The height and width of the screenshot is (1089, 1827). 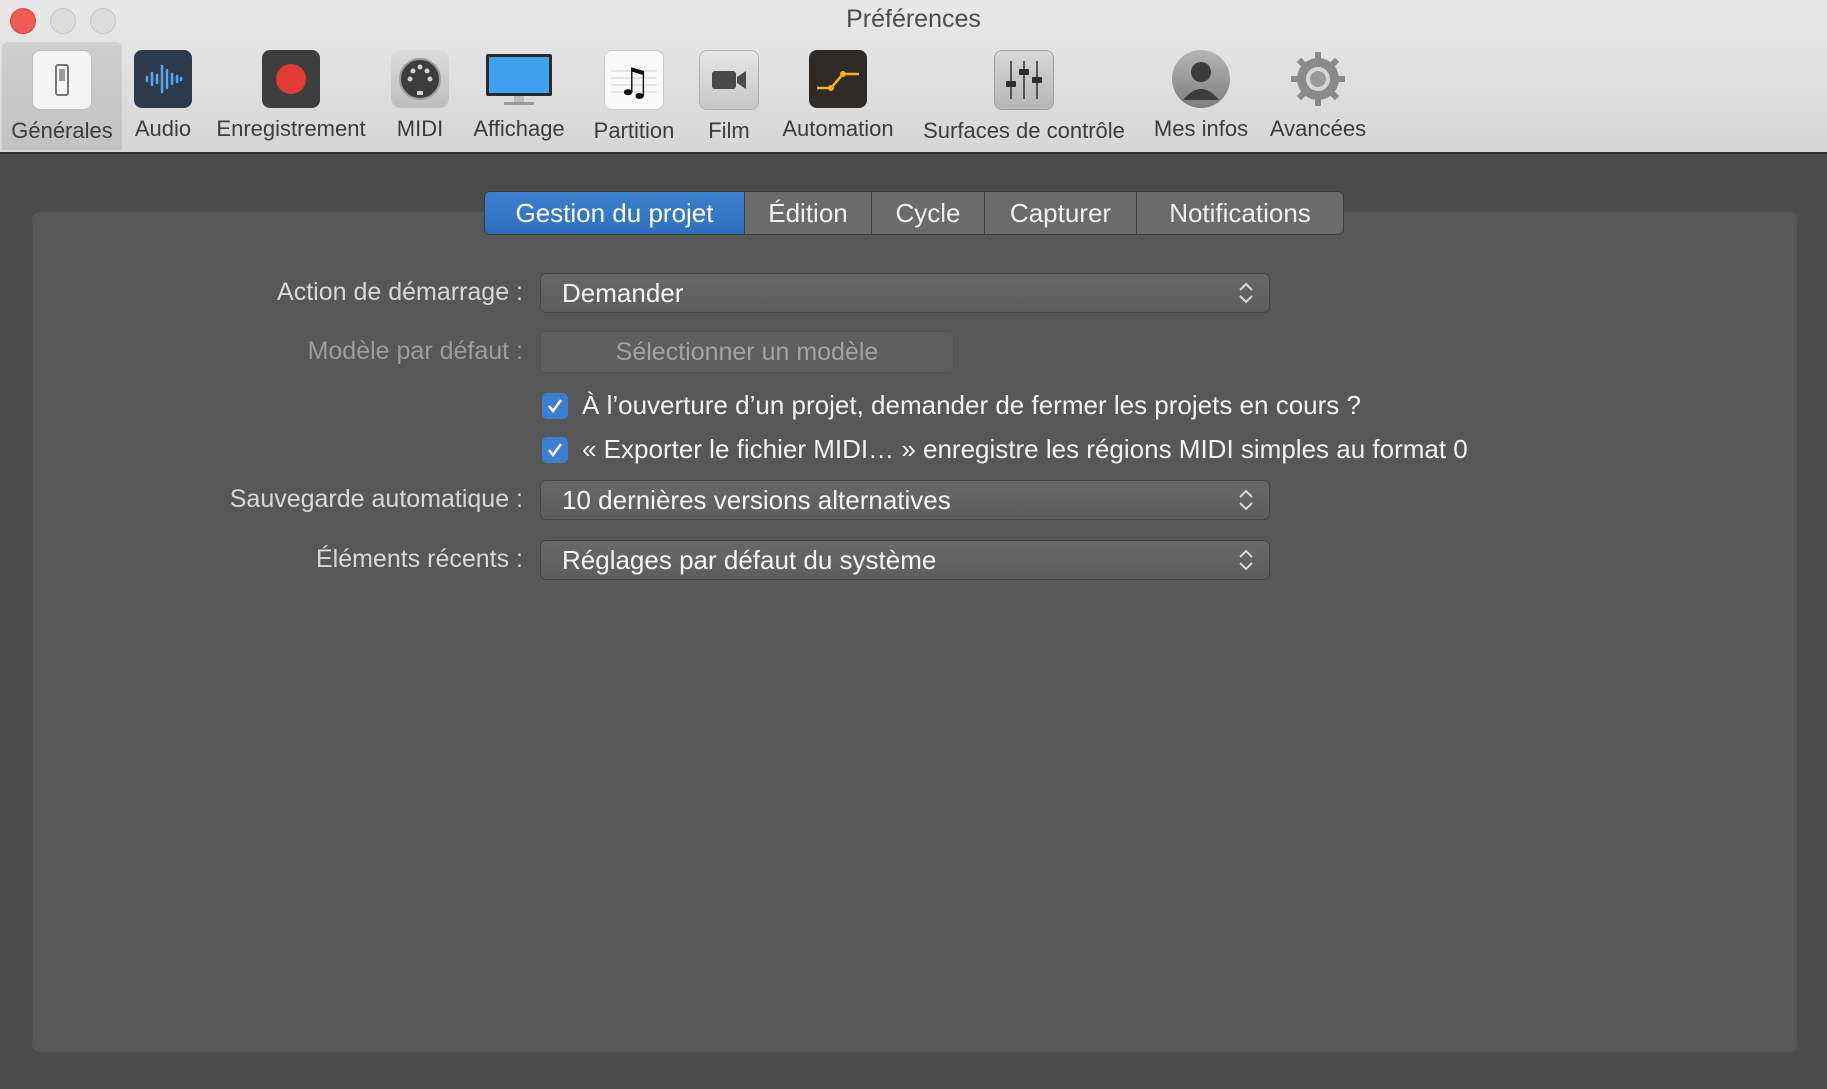 What do you see at coordinates (913, 19) in the screenshot?
I see `window-title: Préférences` at bounding box center [913, 19].